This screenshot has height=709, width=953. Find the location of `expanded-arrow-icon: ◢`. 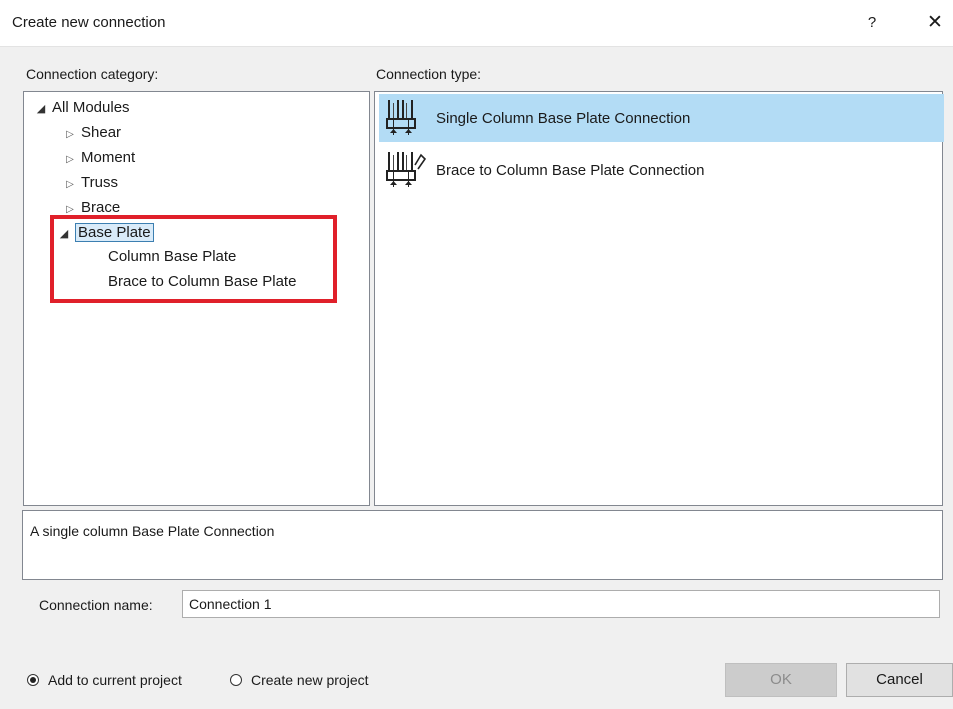

expanded-arrow-icon: ◢ is located at coordinates (41, 109).